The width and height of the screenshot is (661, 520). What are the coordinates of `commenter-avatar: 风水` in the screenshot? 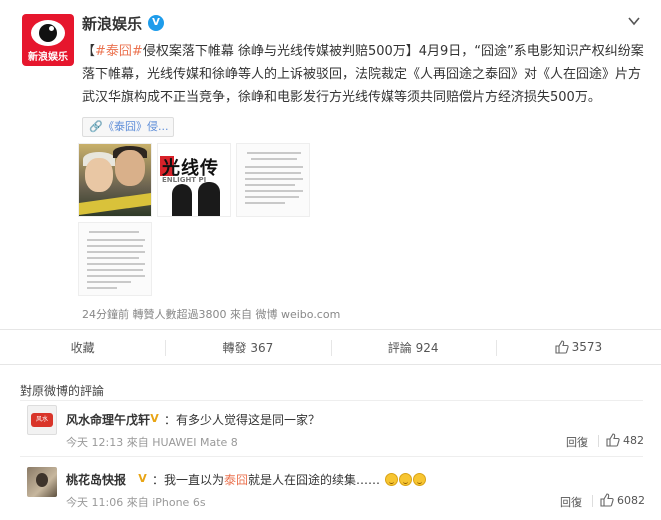 It's located at (42, 420).